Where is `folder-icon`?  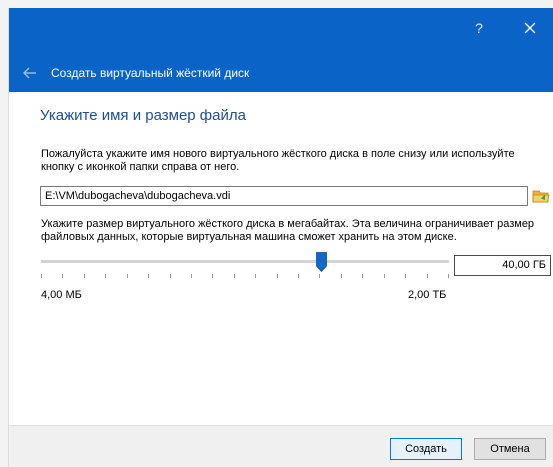
folder-icon is located at coordinates (541, 196).